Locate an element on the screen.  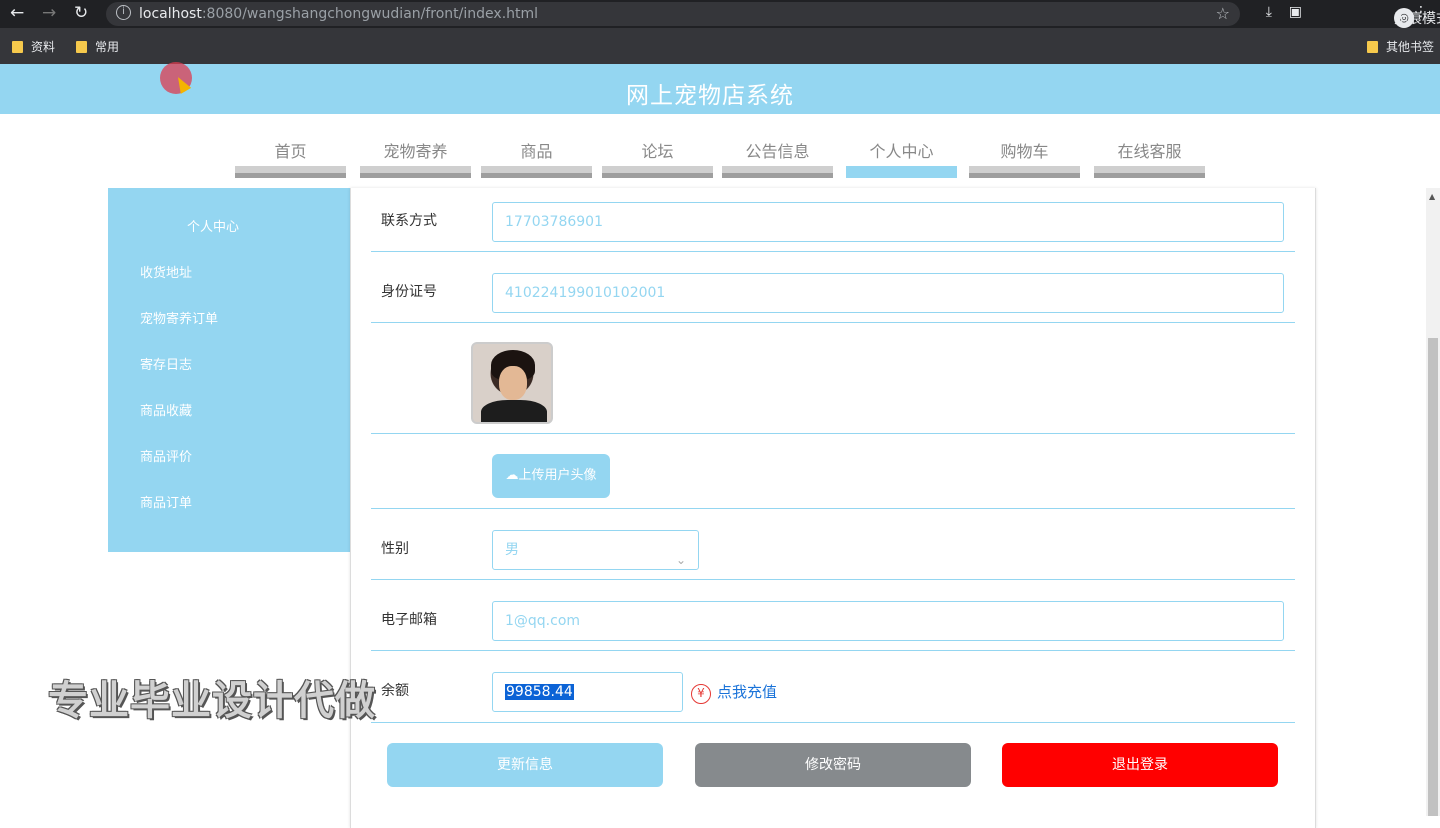
recharge-label: 点我充值 is located at coordinates (747, 692).